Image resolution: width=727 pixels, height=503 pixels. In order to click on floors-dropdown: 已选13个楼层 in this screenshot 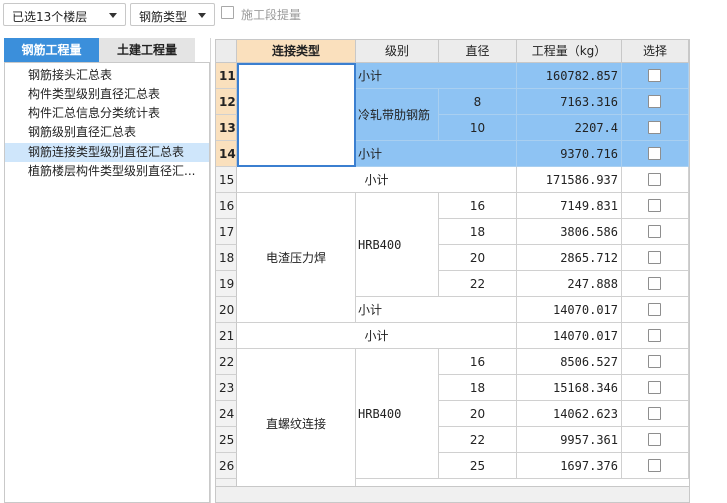, I will do `click(64, 14)`.